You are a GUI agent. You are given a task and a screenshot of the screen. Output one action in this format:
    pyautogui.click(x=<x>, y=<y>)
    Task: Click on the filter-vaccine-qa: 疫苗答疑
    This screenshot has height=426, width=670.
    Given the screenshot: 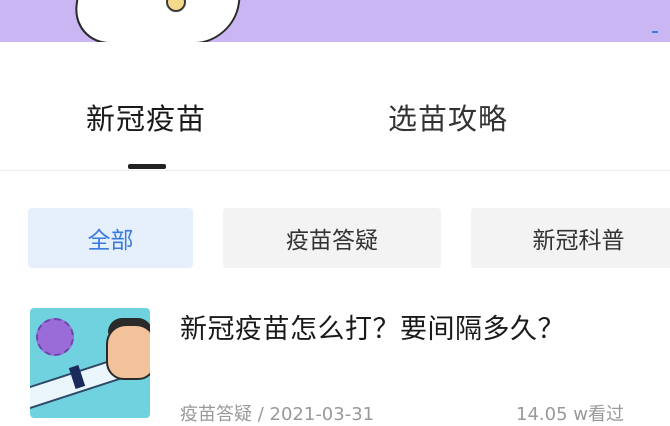 What is the action you would take?
    pyautogui.click(x=332, y=238)
    